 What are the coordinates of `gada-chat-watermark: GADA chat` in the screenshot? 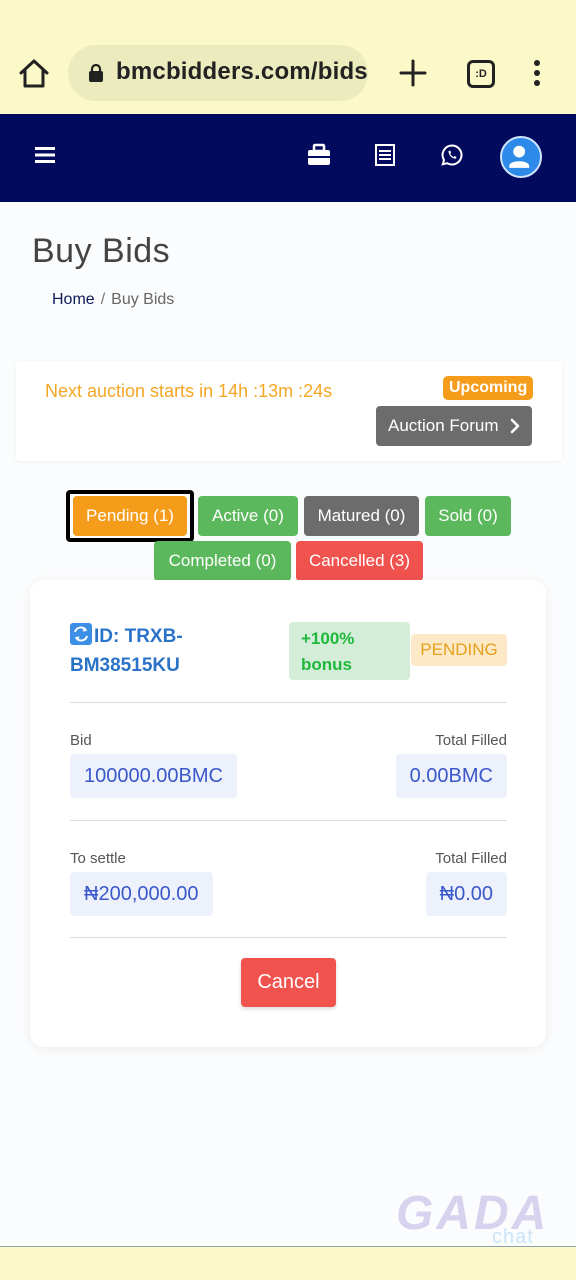 It's located at (471, 1219).